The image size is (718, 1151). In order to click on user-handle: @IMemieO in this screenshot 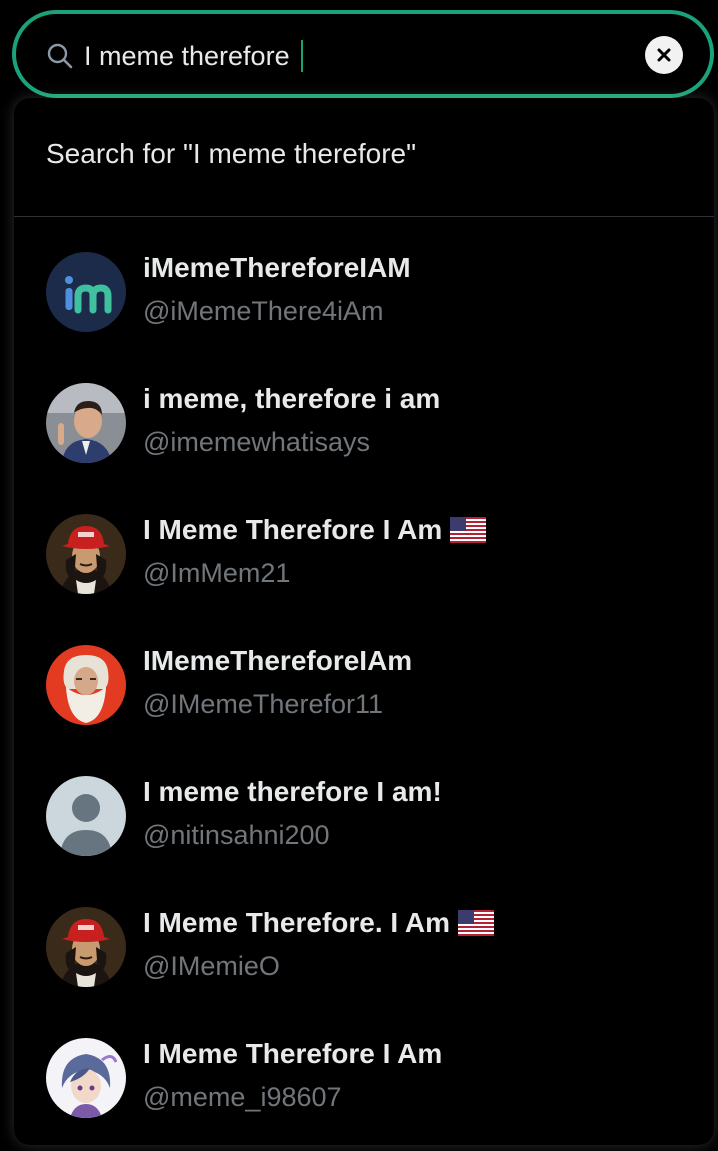, I will do `click(211, 966)`.